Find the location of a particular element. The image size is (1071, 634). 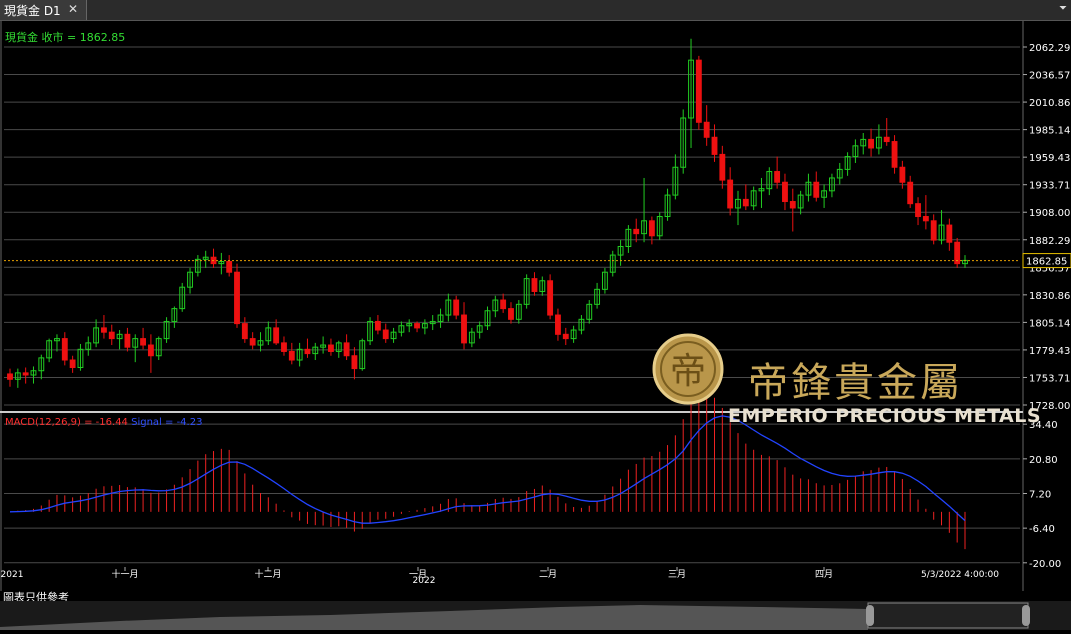

price-tick-label: 1830.86 is located at coordinates (1049, 296).